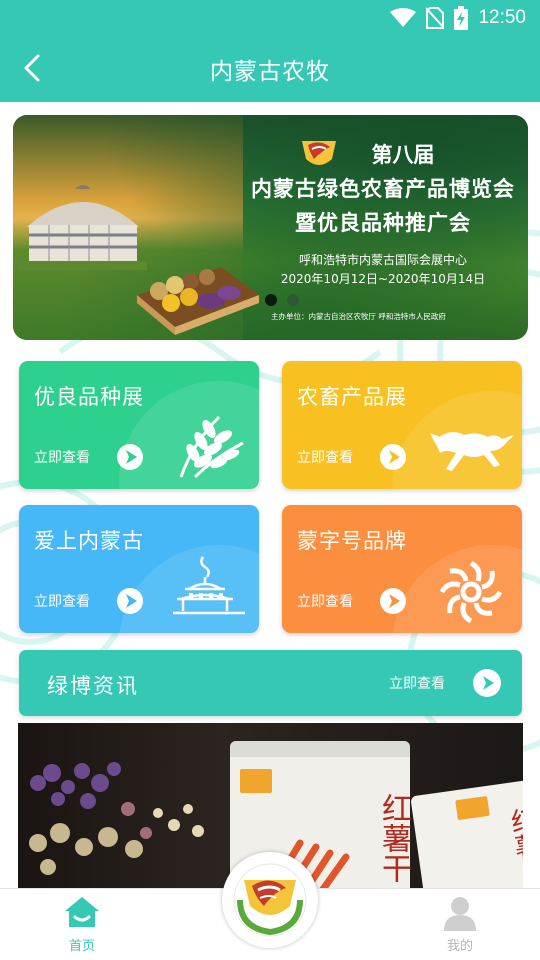 The width and height of the screenshot is (540, 960). I want to click on news-section-bar: 绿博资讯 立即查看, so click(270, 683).